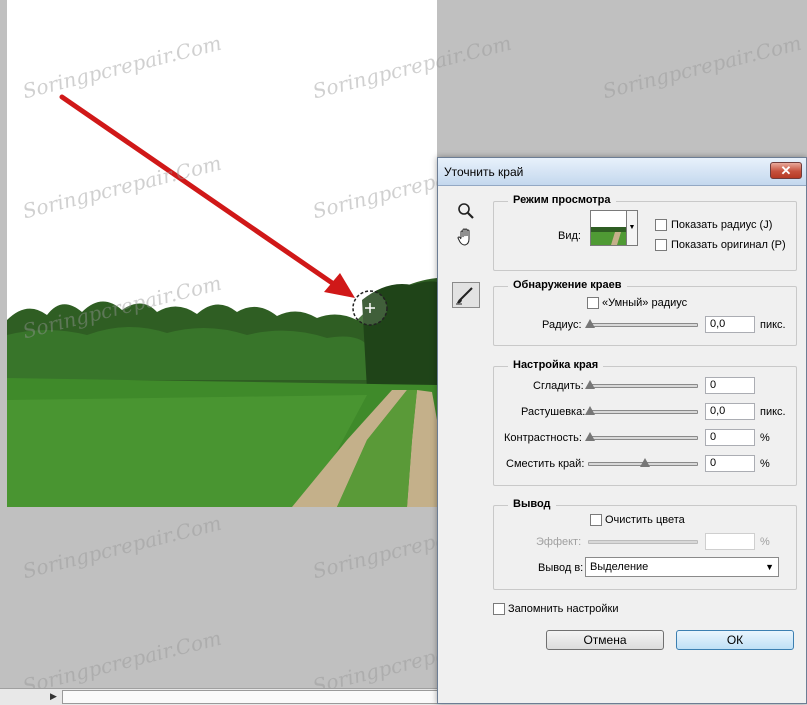 Image resolution: width=807 pixels, height=705 pixels. I want to click on refine-radius-brush-icon, so click(466, 295).